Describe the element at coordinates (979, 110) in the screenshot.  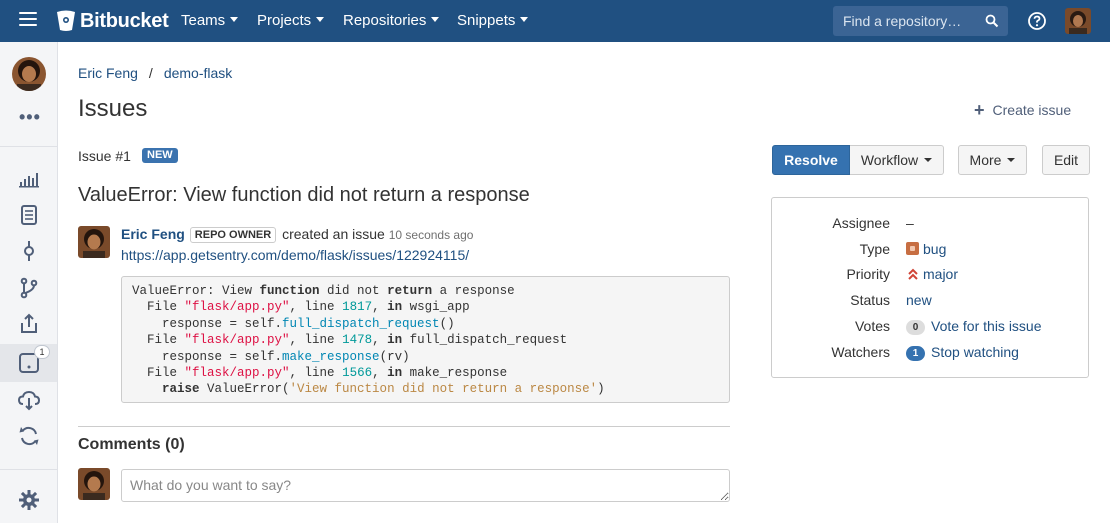
I see `plus-icon: +` at that location.